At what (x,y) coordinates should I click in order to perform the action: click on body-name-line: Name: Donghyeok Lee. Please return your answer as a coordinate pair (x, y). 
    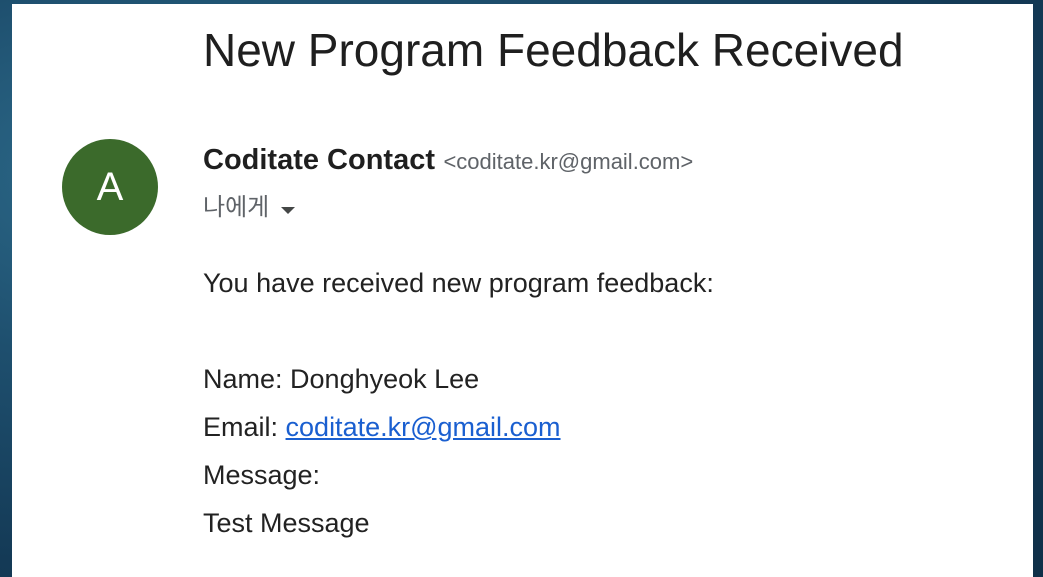
    Looking at the image, I should click on (458, 379).